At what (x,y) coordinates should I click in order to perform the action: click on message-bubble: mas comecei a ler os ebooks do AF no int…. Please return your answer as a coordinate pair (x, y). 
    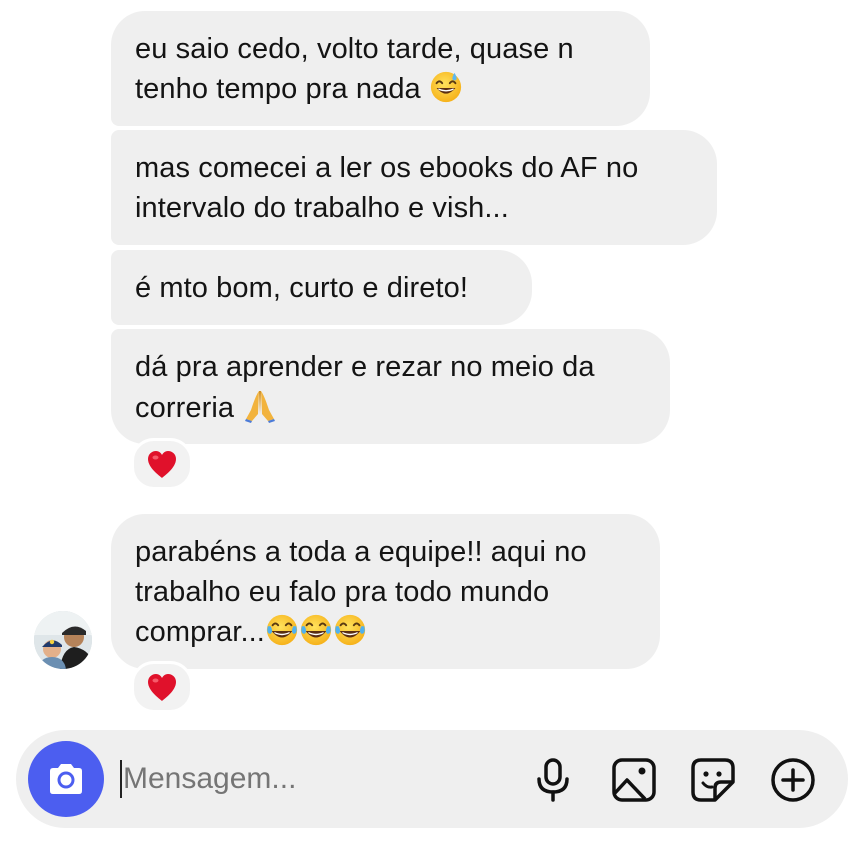
    Looking at the image, I should click on (414, 187).